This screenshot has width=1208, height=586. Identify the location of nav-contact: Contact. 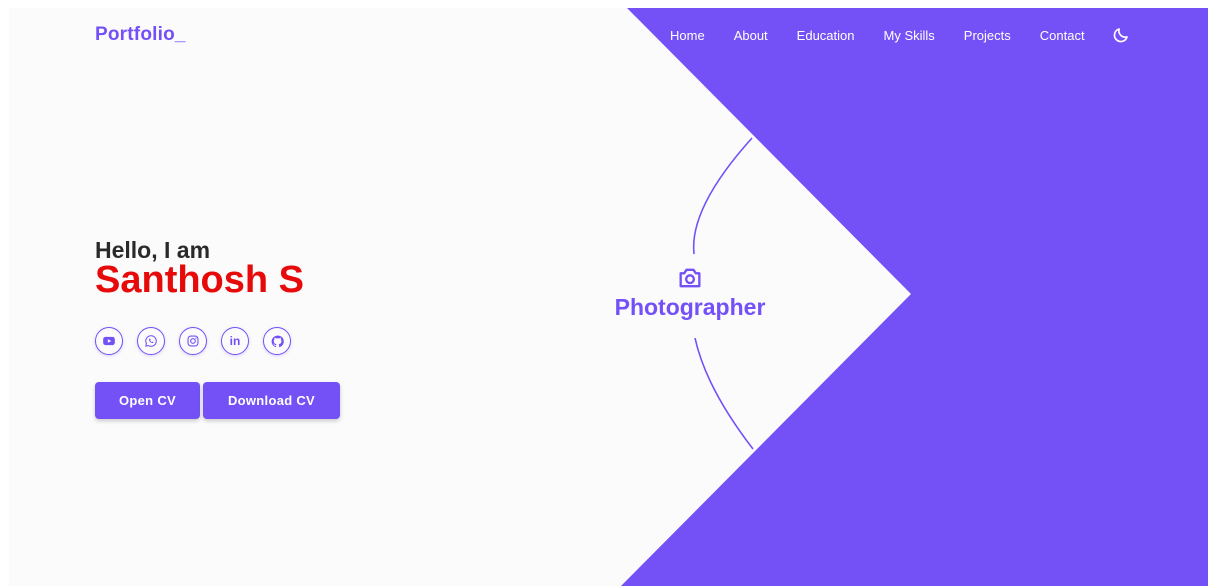
(1062, 35).